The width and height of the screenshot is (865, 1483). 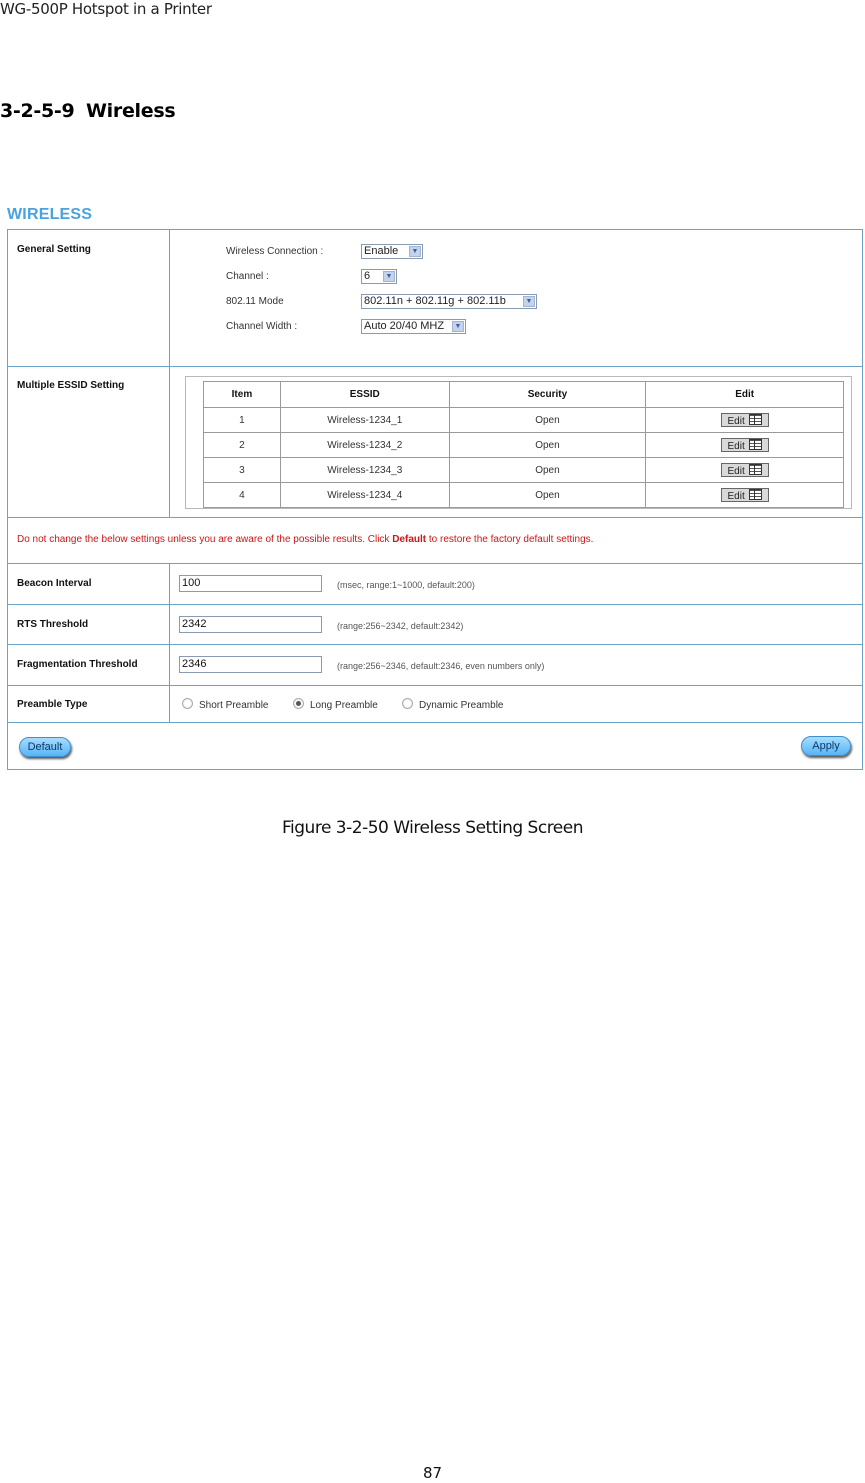 I want to click on channel-select: 6 ▼, so click(x=379, y=276).